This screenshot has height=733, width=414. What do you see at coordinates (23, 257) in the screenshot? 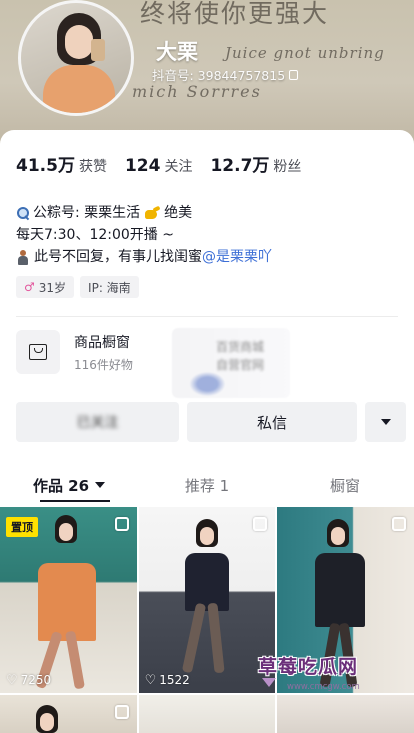
I see `person-icon` at bounding box center [23, 257].